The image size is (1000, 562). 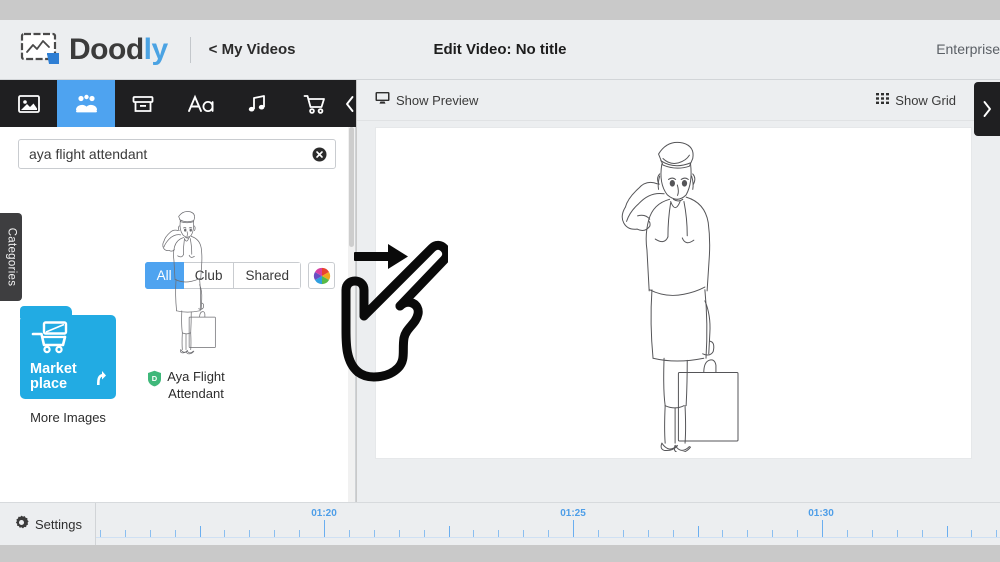 I want to click on categories-tab: Categories, so click(x=11, y=257).